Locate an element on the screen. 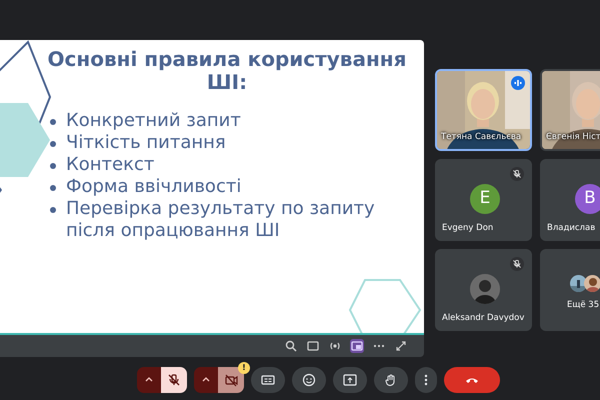  avatar-letter: В is located at coordinates (587, 199).